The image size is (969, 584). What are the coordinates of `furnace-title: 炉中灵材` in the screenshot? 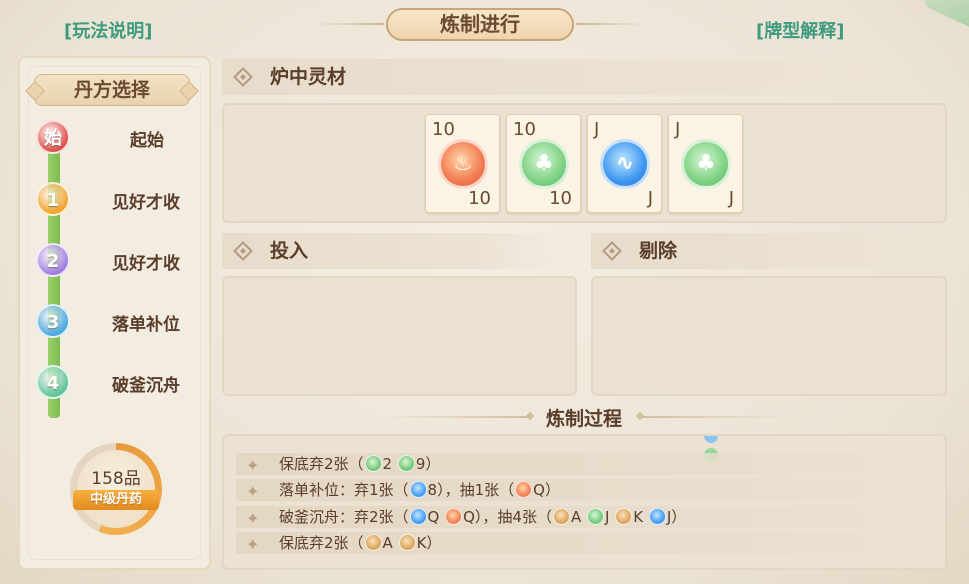 It's located at (308, 77).